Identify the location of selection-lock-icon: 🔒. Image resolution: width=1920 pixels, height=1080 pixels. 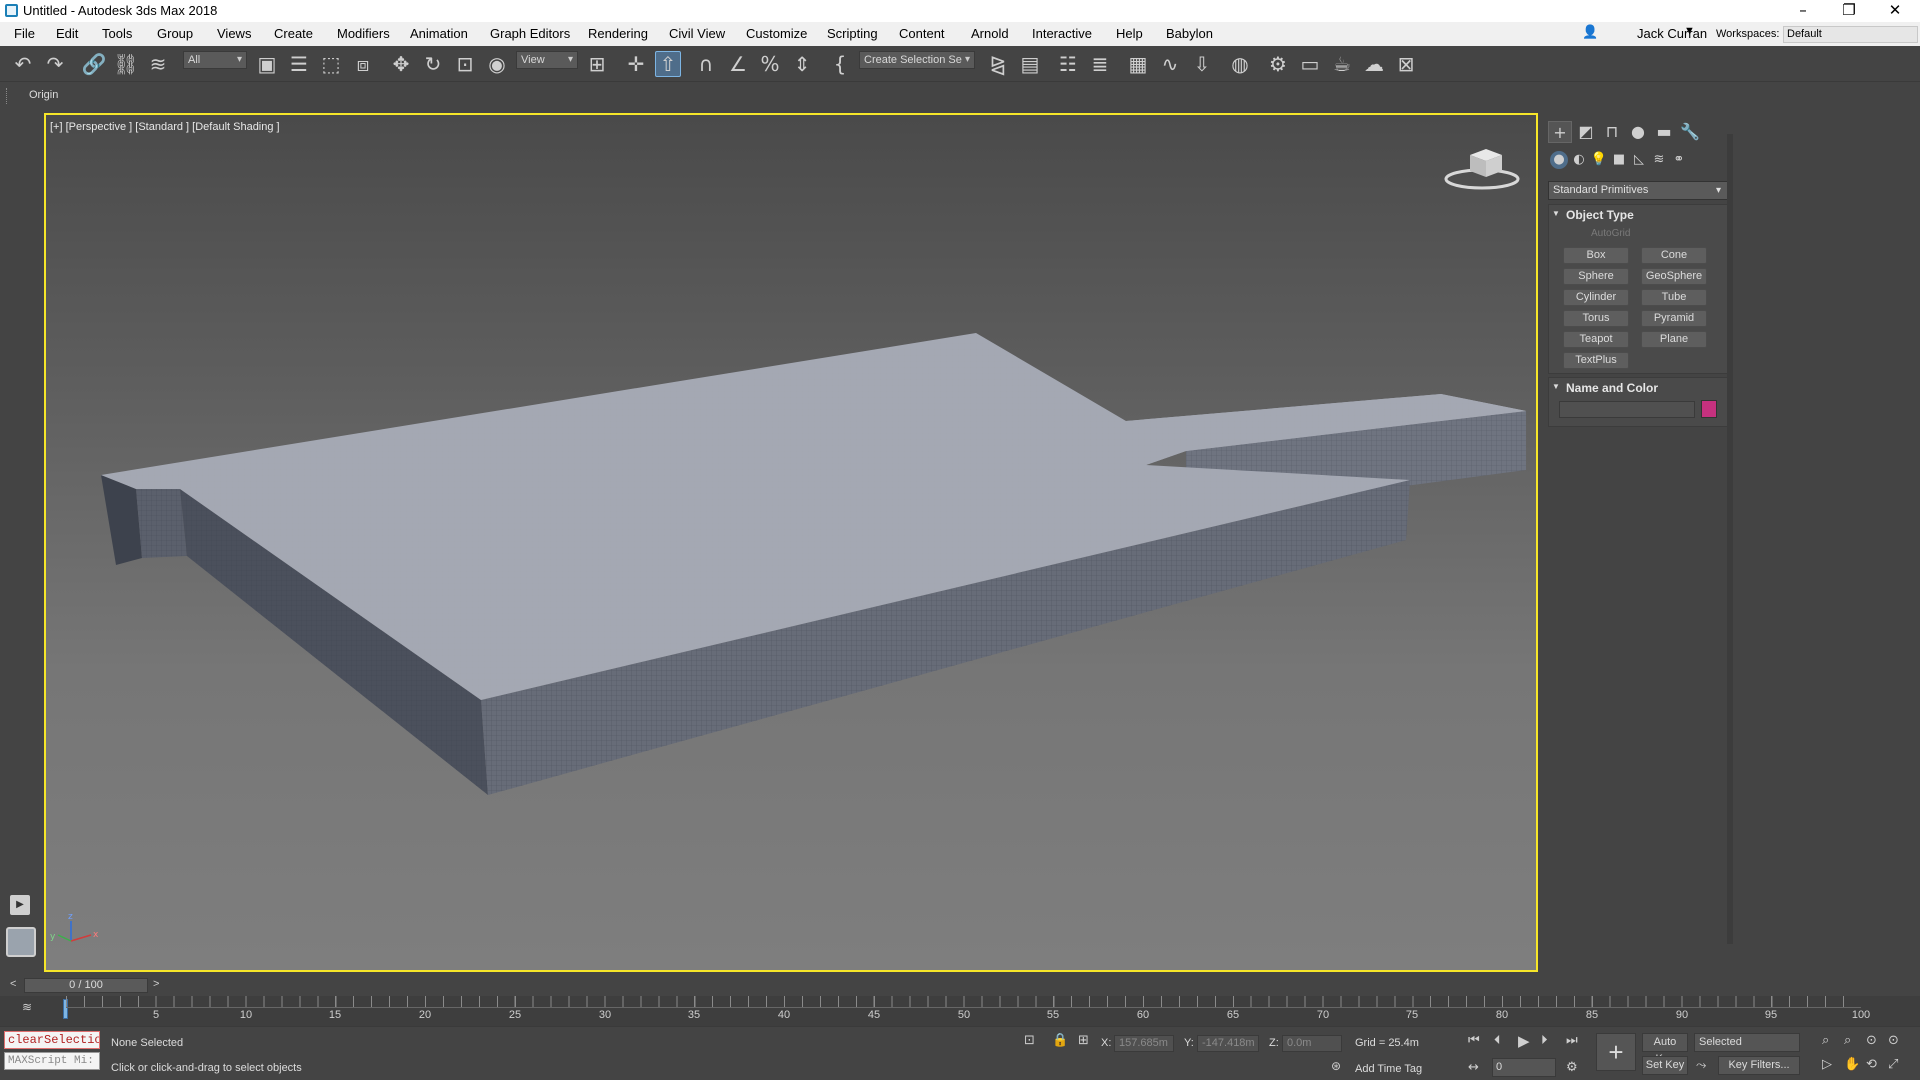
(1060, 1040).